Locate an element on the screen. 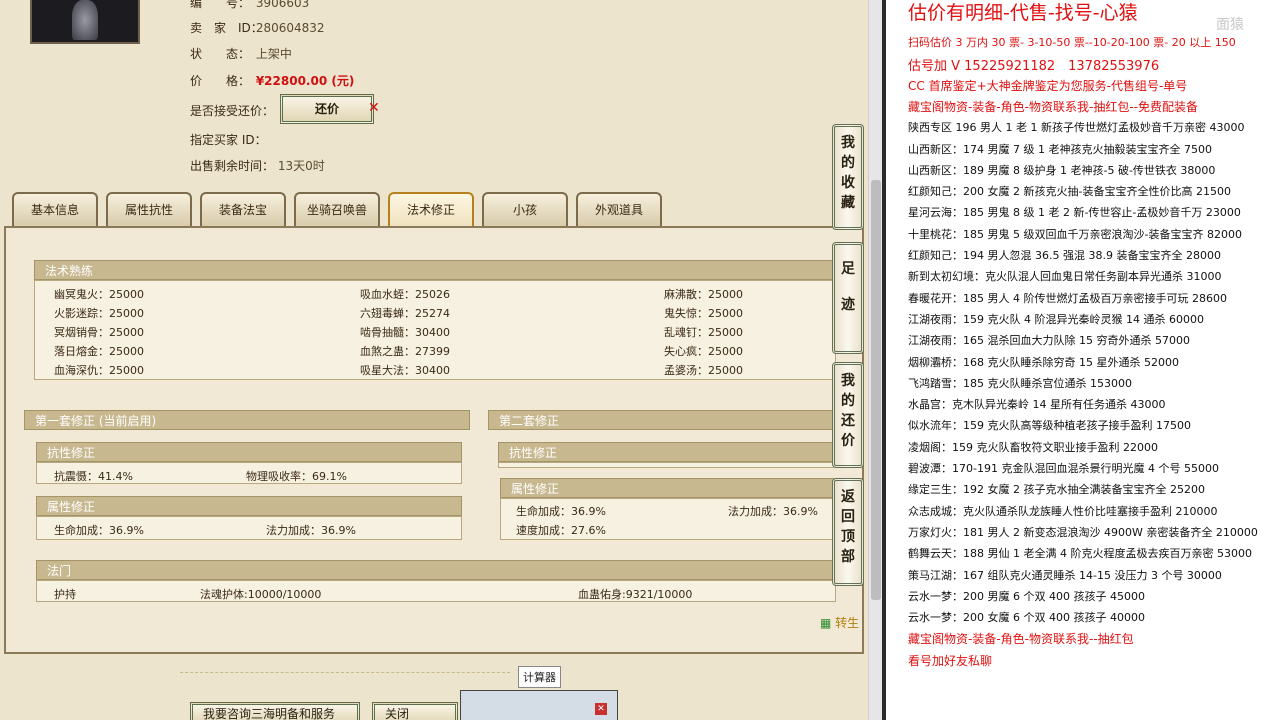 The image size is (1280, 720). mastery-cell: 失心疯：25000 is located at coordinates (703, 351).